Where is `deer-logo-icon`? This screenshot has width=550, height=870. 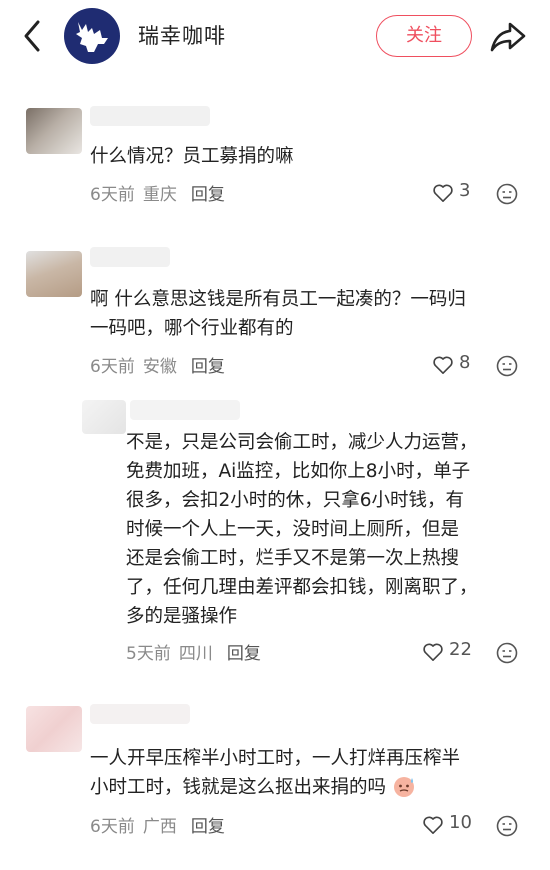
deer-logo-icon is located at coordinates (92, 37).